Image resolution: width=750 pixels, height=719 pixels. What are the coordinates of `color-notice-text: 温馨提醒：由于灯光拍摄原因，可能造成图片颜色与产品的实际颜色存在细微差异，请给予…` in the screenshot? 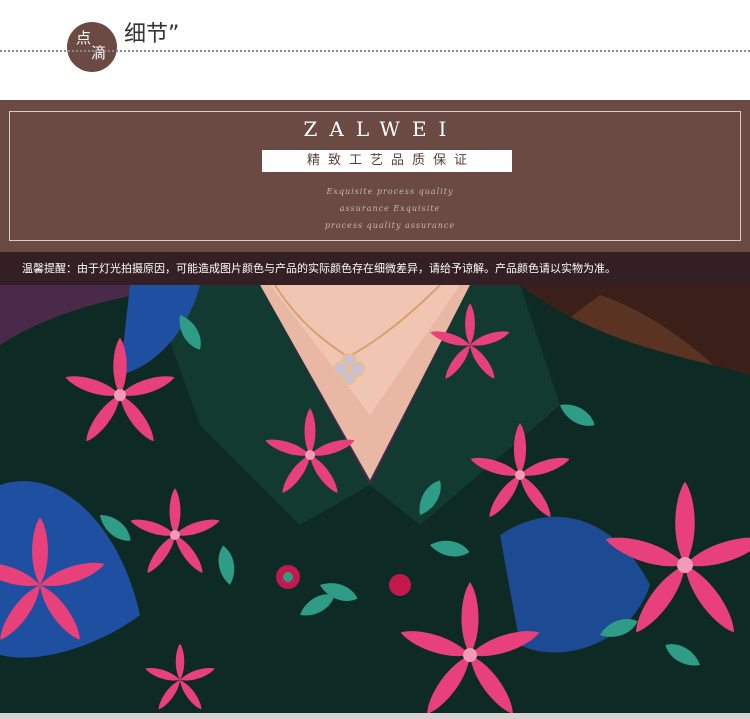 It's located at (319, 268).